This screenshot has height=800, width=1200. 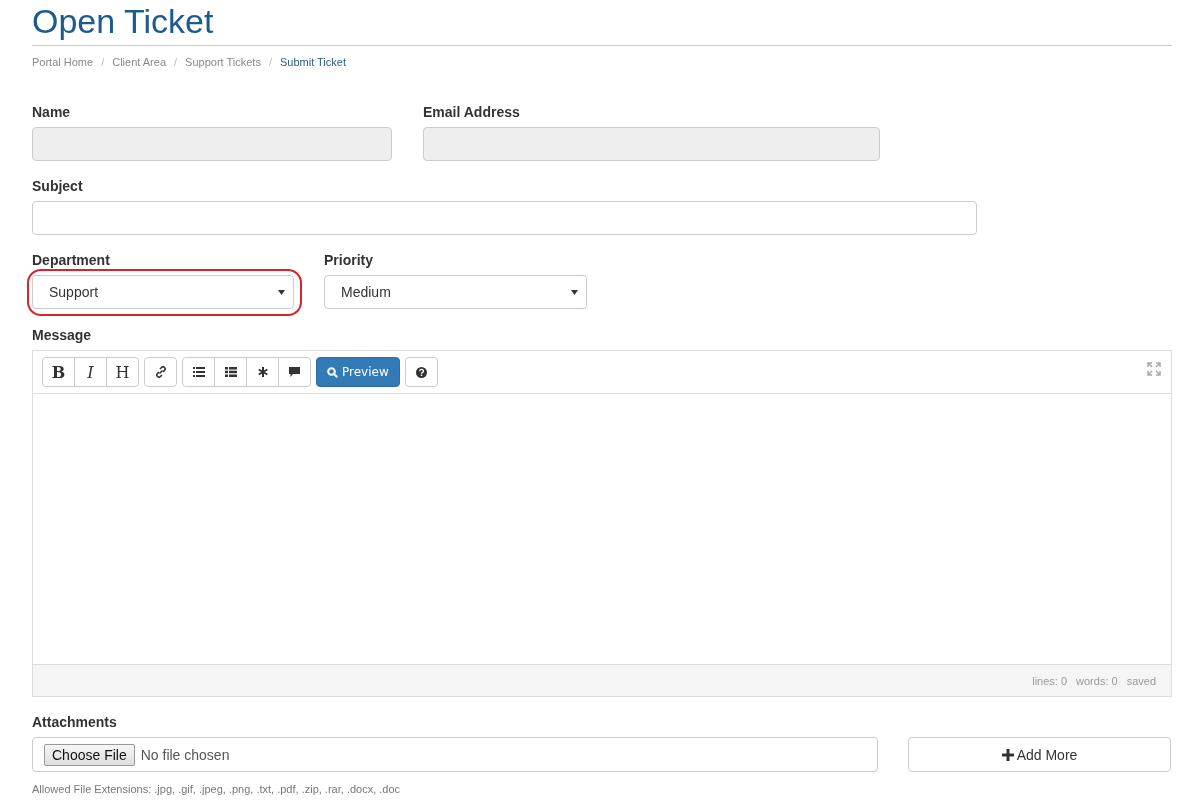 What do you see at coordinates (52, 112) in the screenshot?
I see `field-label: Name` at bounding box center [52, 112].